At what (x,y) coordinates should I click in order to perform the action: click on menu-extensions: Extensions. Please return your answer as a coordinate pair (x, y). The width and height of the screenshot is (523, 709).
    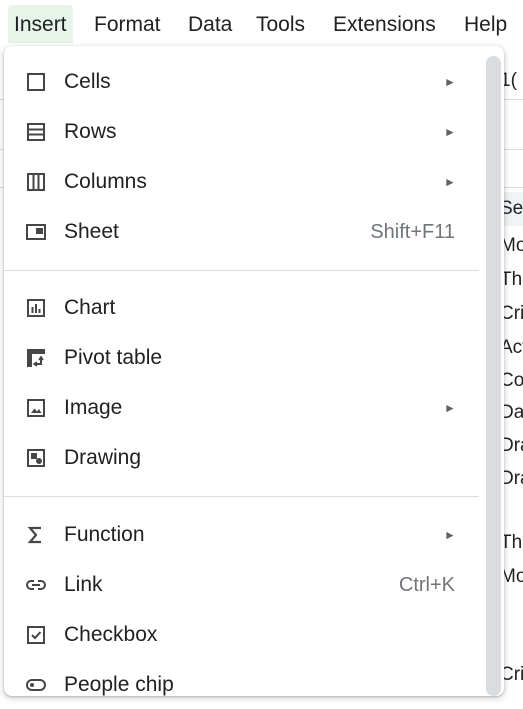
    Looking at the image, I should click on (384, 24).